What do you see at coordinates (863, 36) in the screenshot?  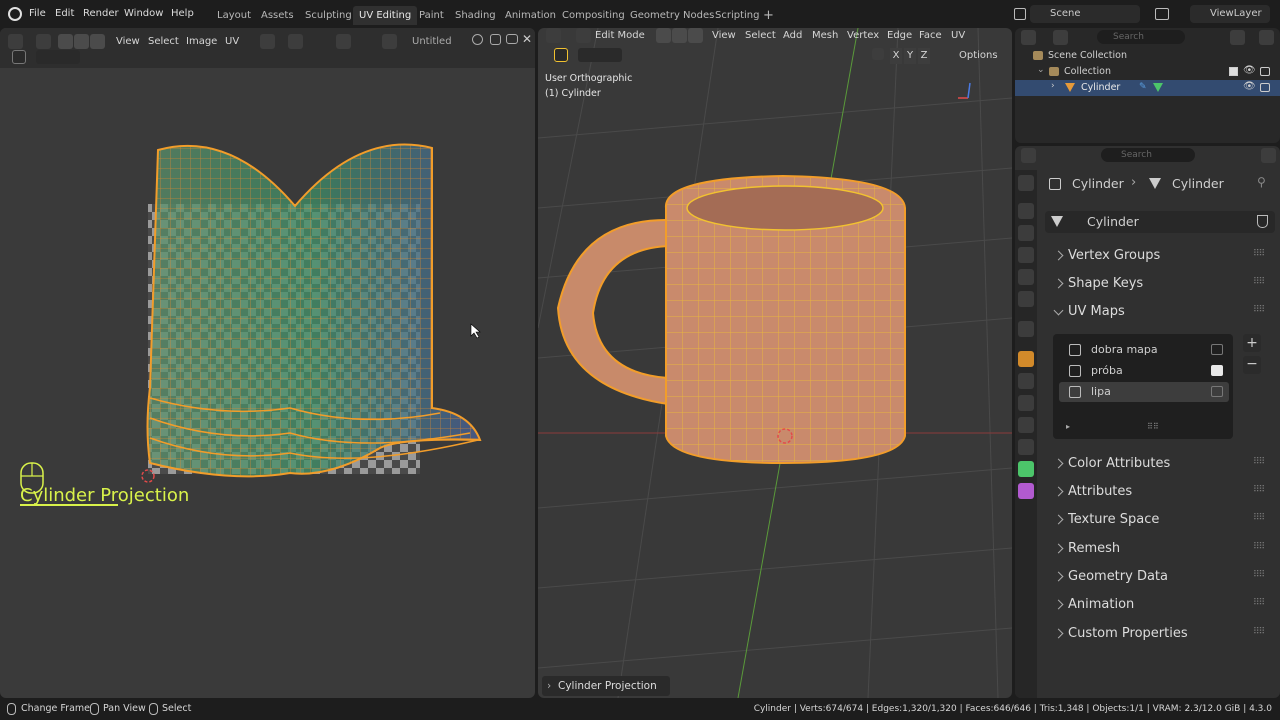 I see `vp-menu-vertex: Vertex` at bounding box center [863, 36].